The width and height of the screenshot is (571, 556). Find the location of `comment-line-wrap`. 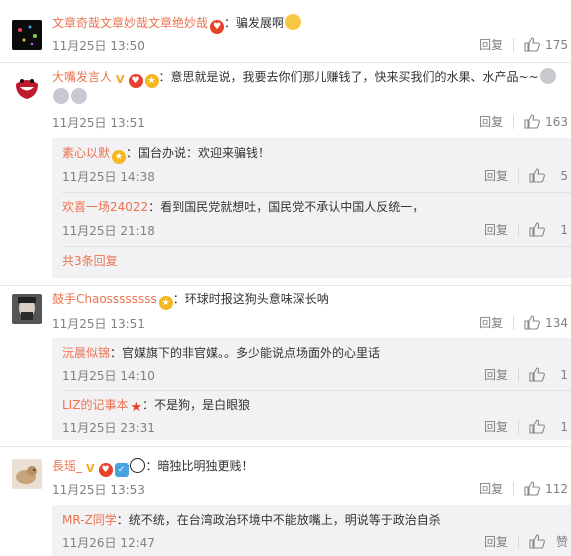

comment-line-wrap is located at coordinates (70, 97).